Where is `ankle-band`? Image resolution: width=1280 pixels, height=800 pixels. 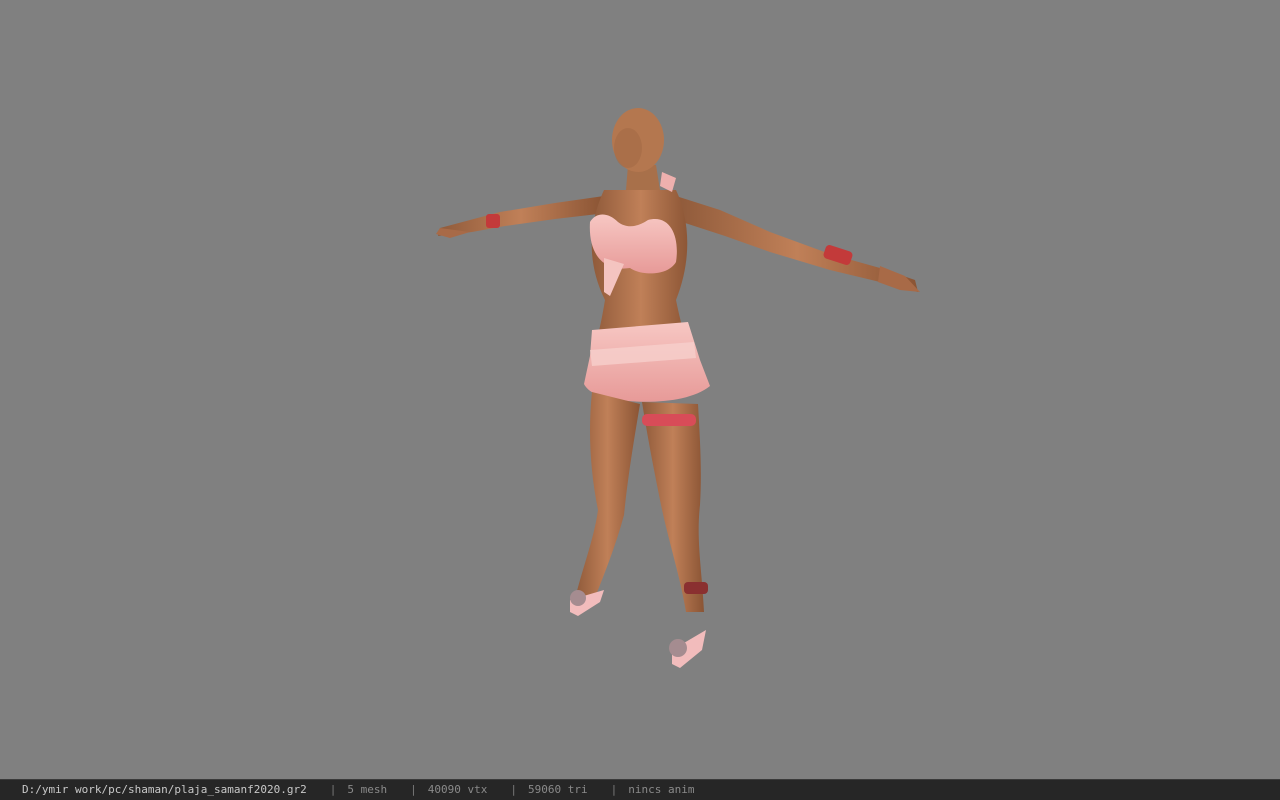 ankle-band is located at coordinates (696, 588).